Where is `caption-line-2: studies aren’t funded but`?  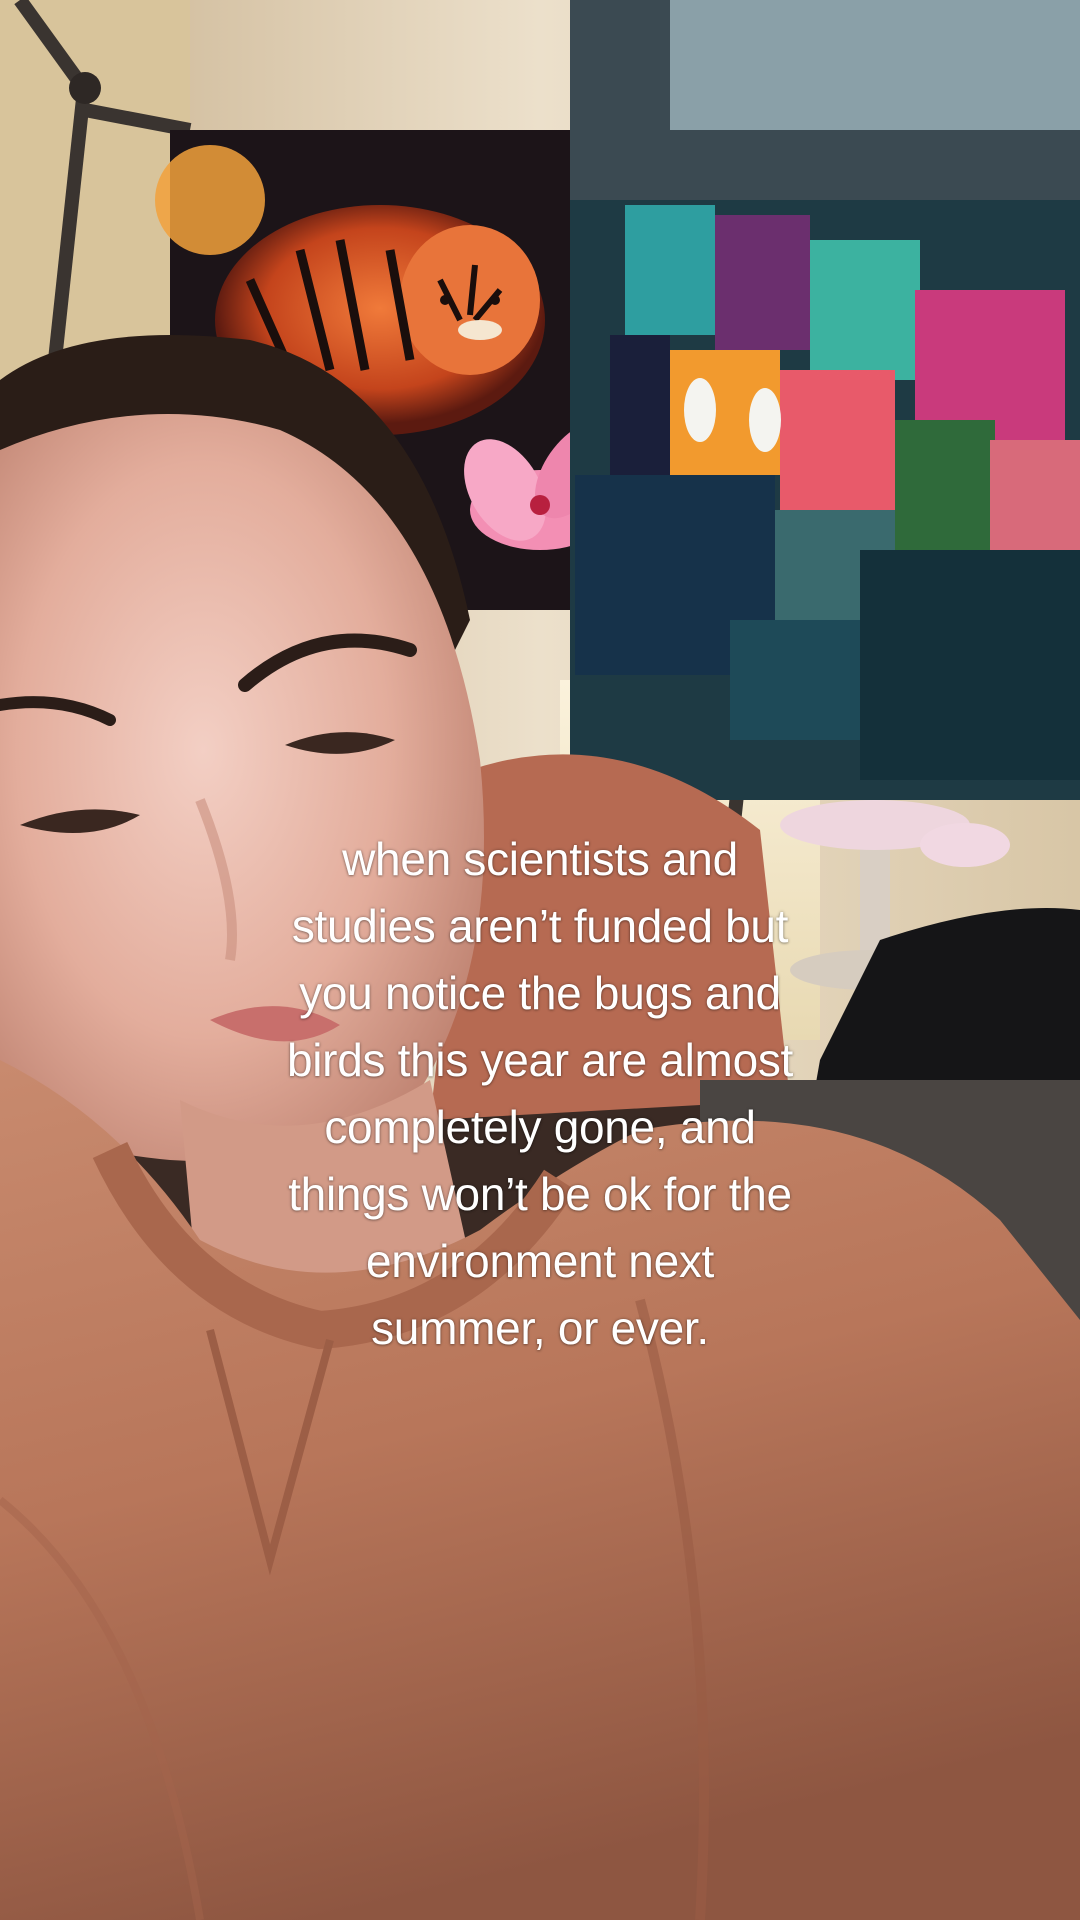
caption-line-2: studies aren’t funded but is located at coordinates (540, 926).